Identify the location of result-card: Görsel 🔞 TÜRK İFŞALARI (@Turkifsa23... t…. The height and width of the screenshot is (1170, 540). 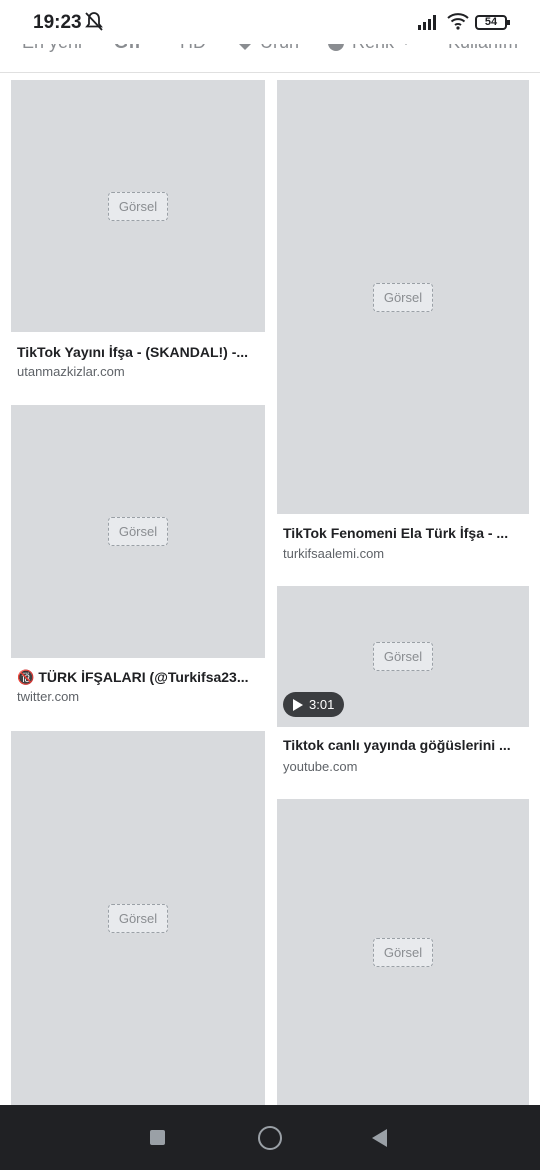
(138, 560).